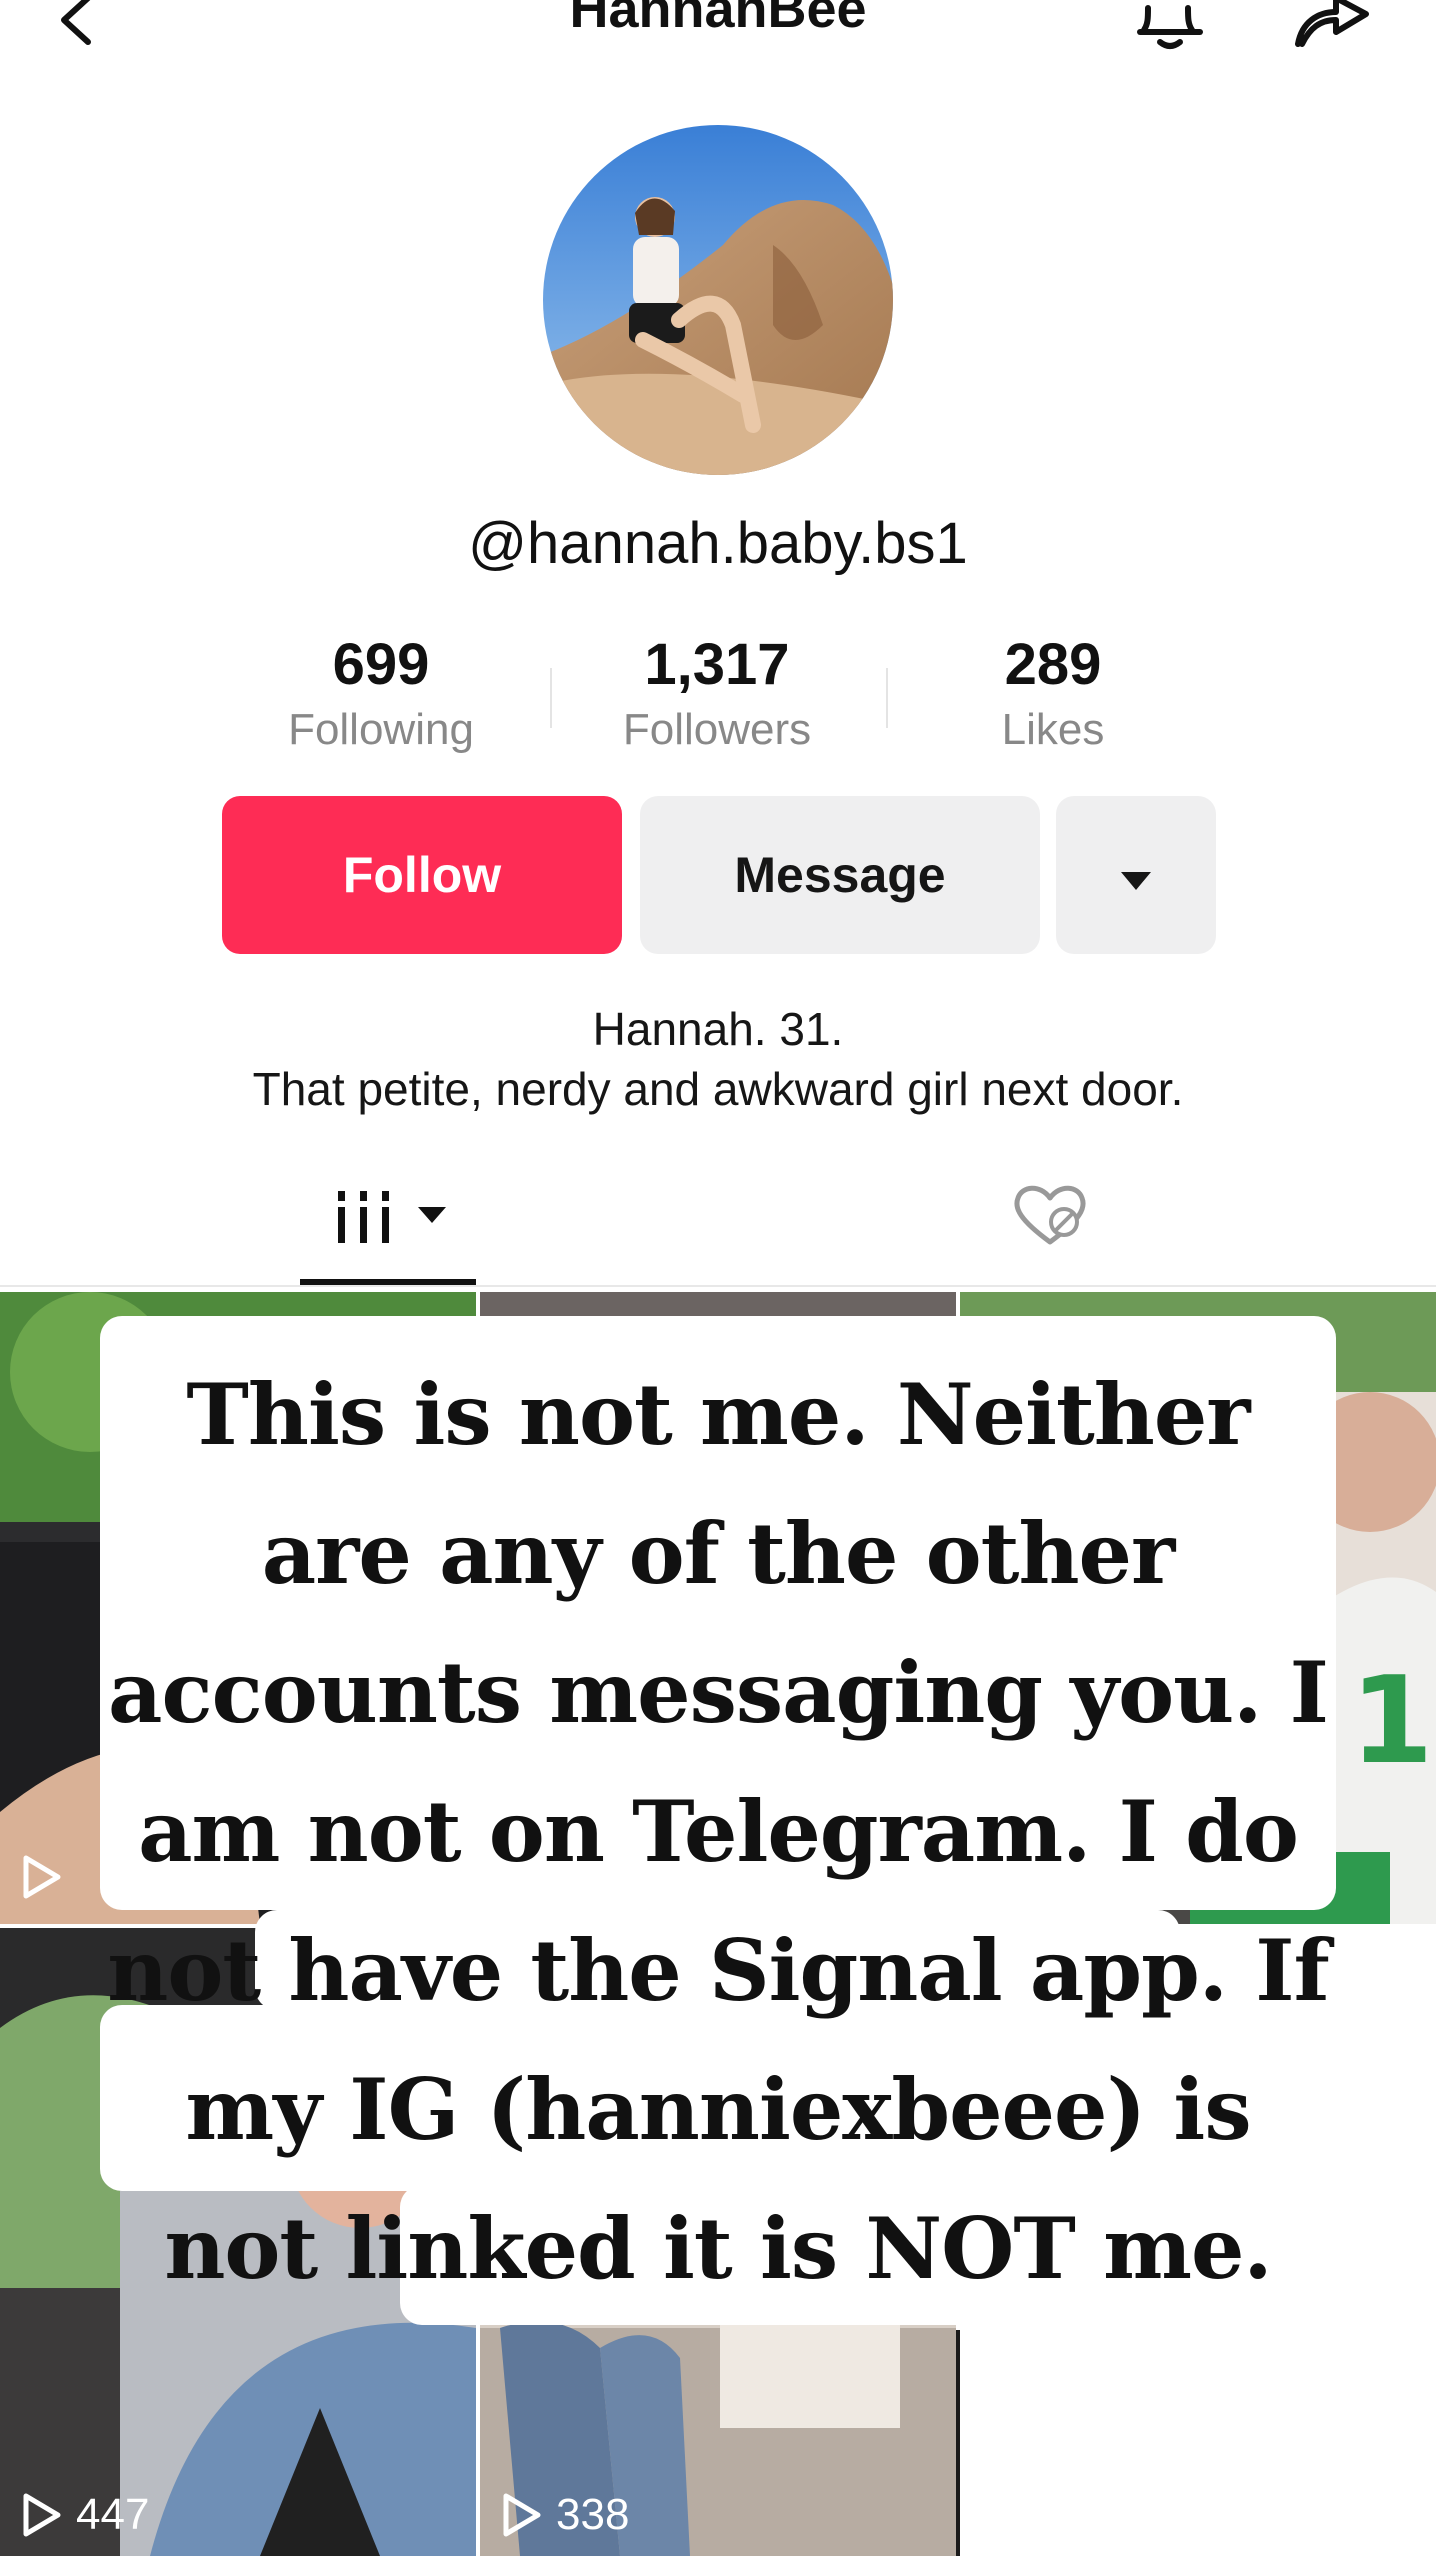 The width and height of the screenshot is (1436, 2556). What do you see at coordinates (717, 664) in the screenshot?
I see `stat-value: 1,317` at bounding box center [717, 664].